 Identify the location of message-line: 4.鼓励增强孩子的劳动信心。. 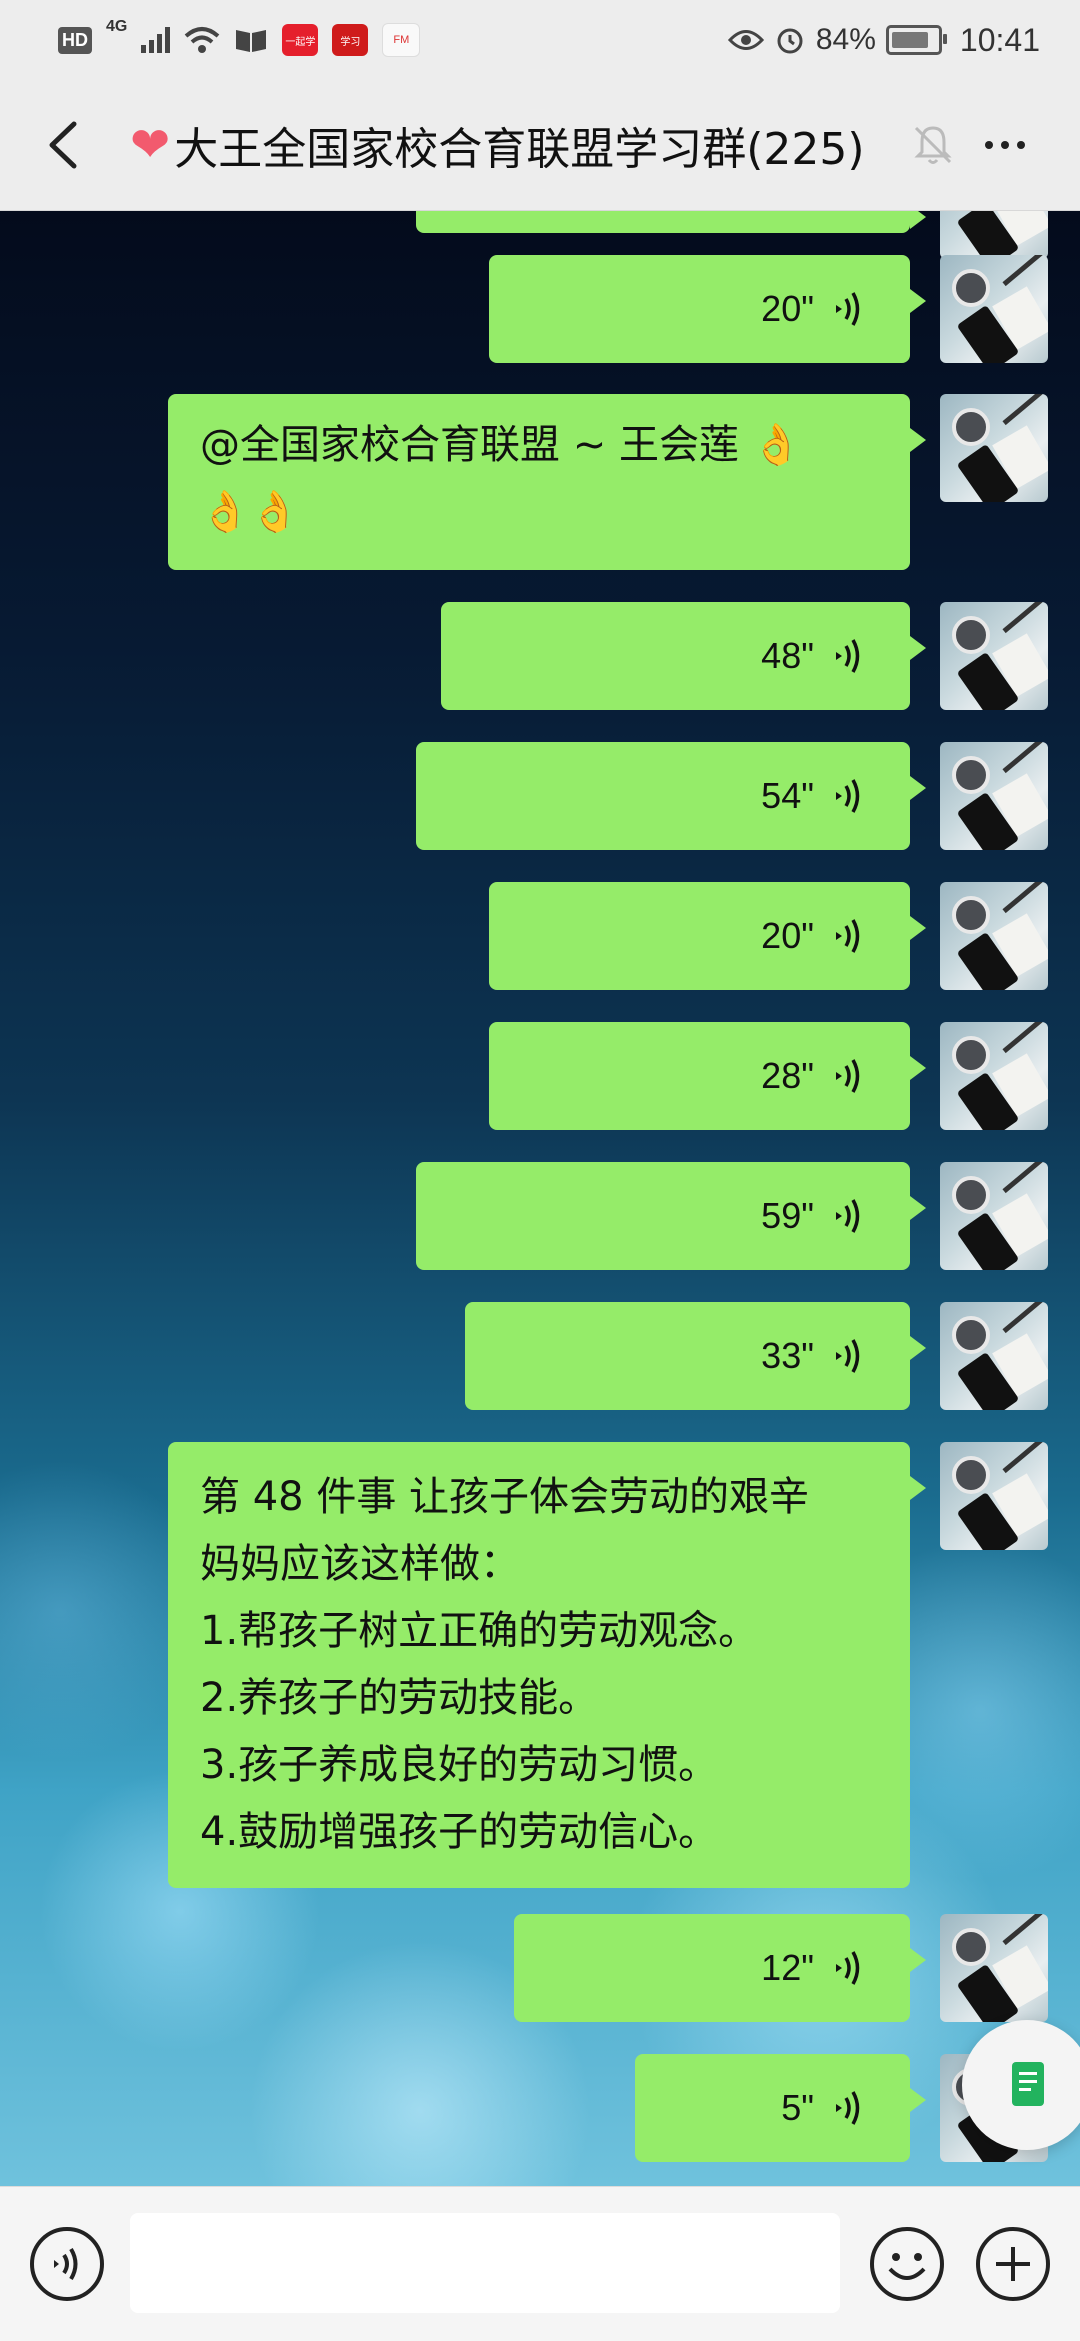
(459, 1832).